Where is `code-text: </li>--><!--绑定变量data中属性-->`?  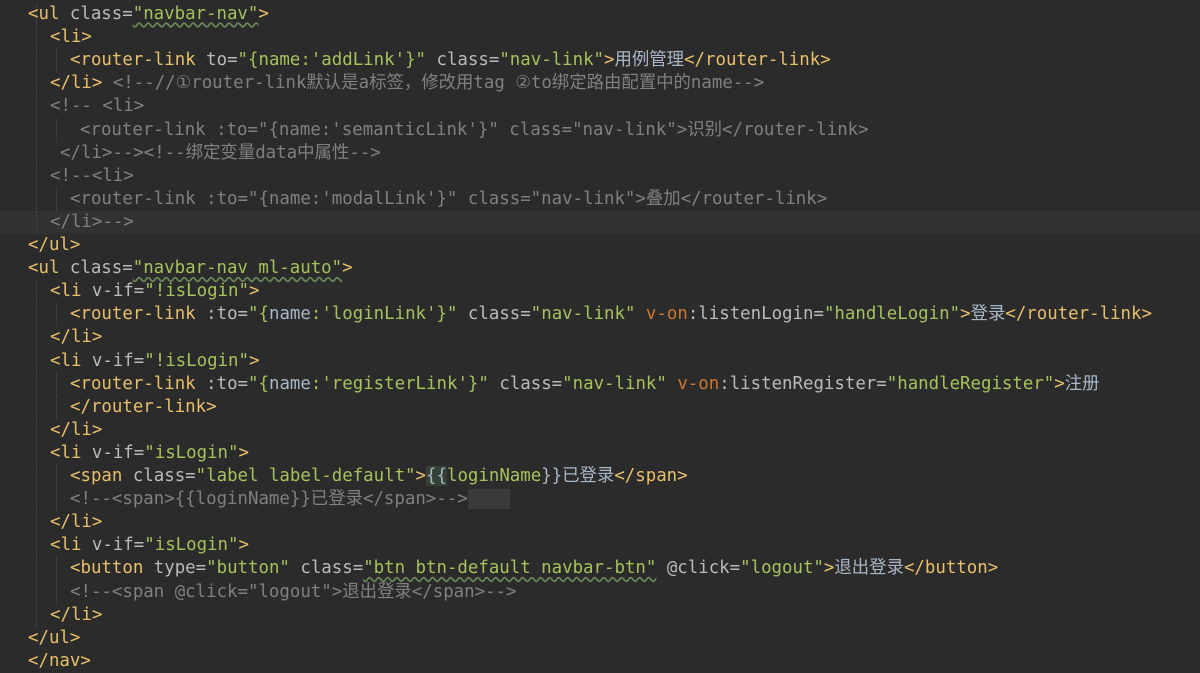 code-text: </li>--><!--绑定变量data中属性--> is located at coordinates (220, 153).